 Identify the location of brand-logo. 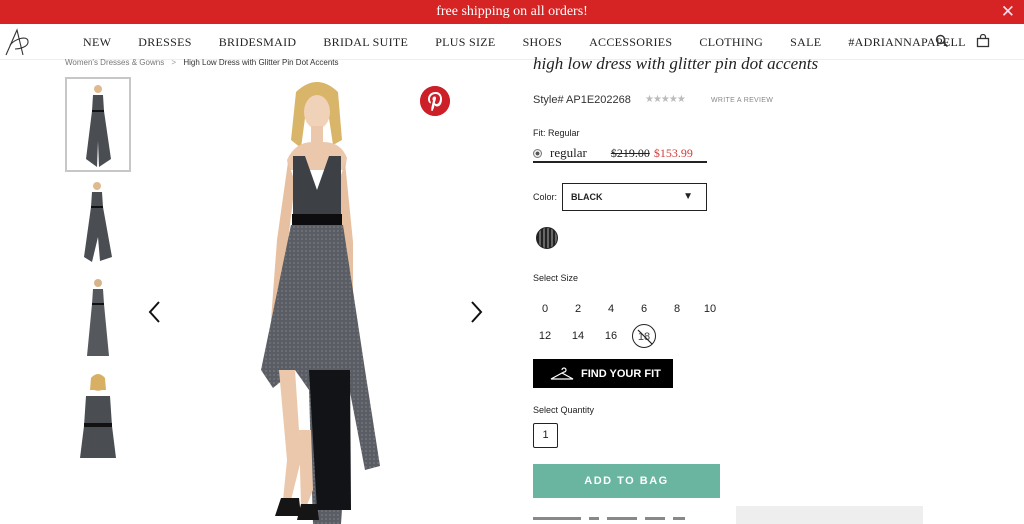
(17, 42).